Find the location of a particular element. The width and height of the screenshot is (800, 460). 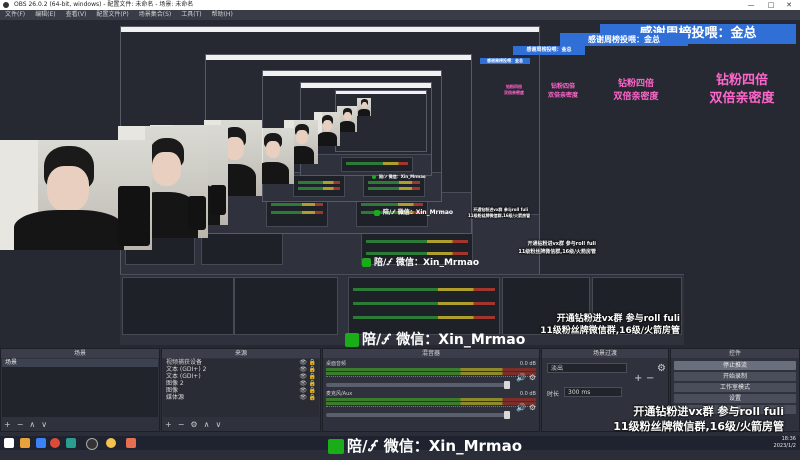

duration-field: 300 ms is located at coordinates (593, 392).